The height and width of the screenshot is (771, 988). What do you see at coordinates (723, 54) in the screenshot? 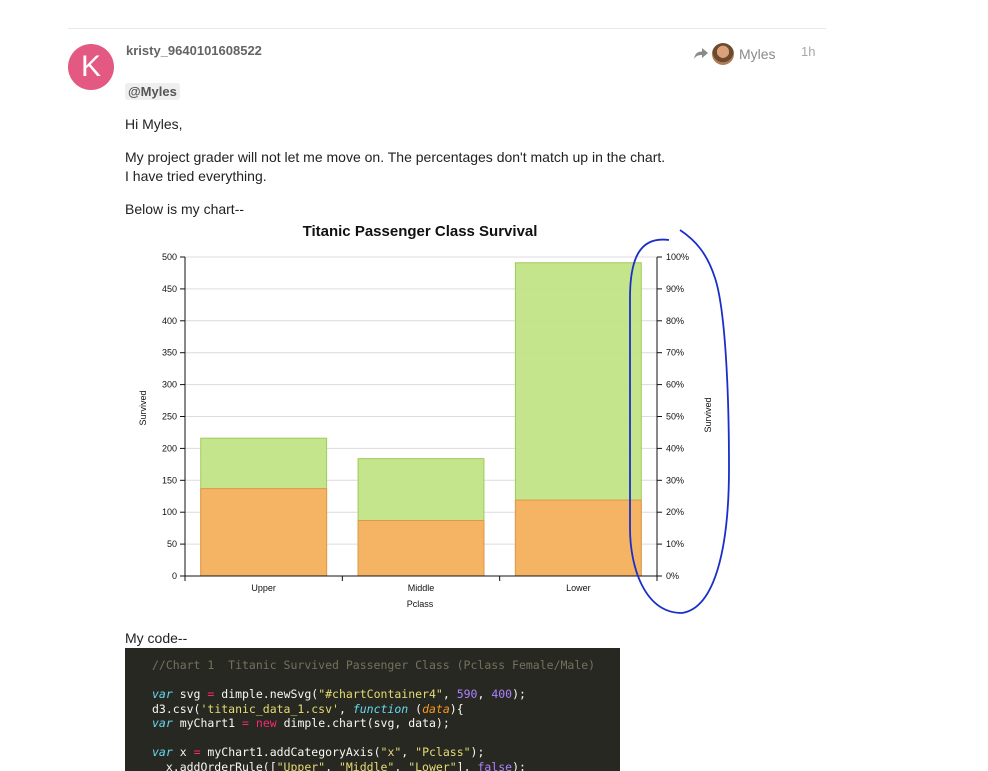
I see `reply-avatar` at bounding box center [723, 54].